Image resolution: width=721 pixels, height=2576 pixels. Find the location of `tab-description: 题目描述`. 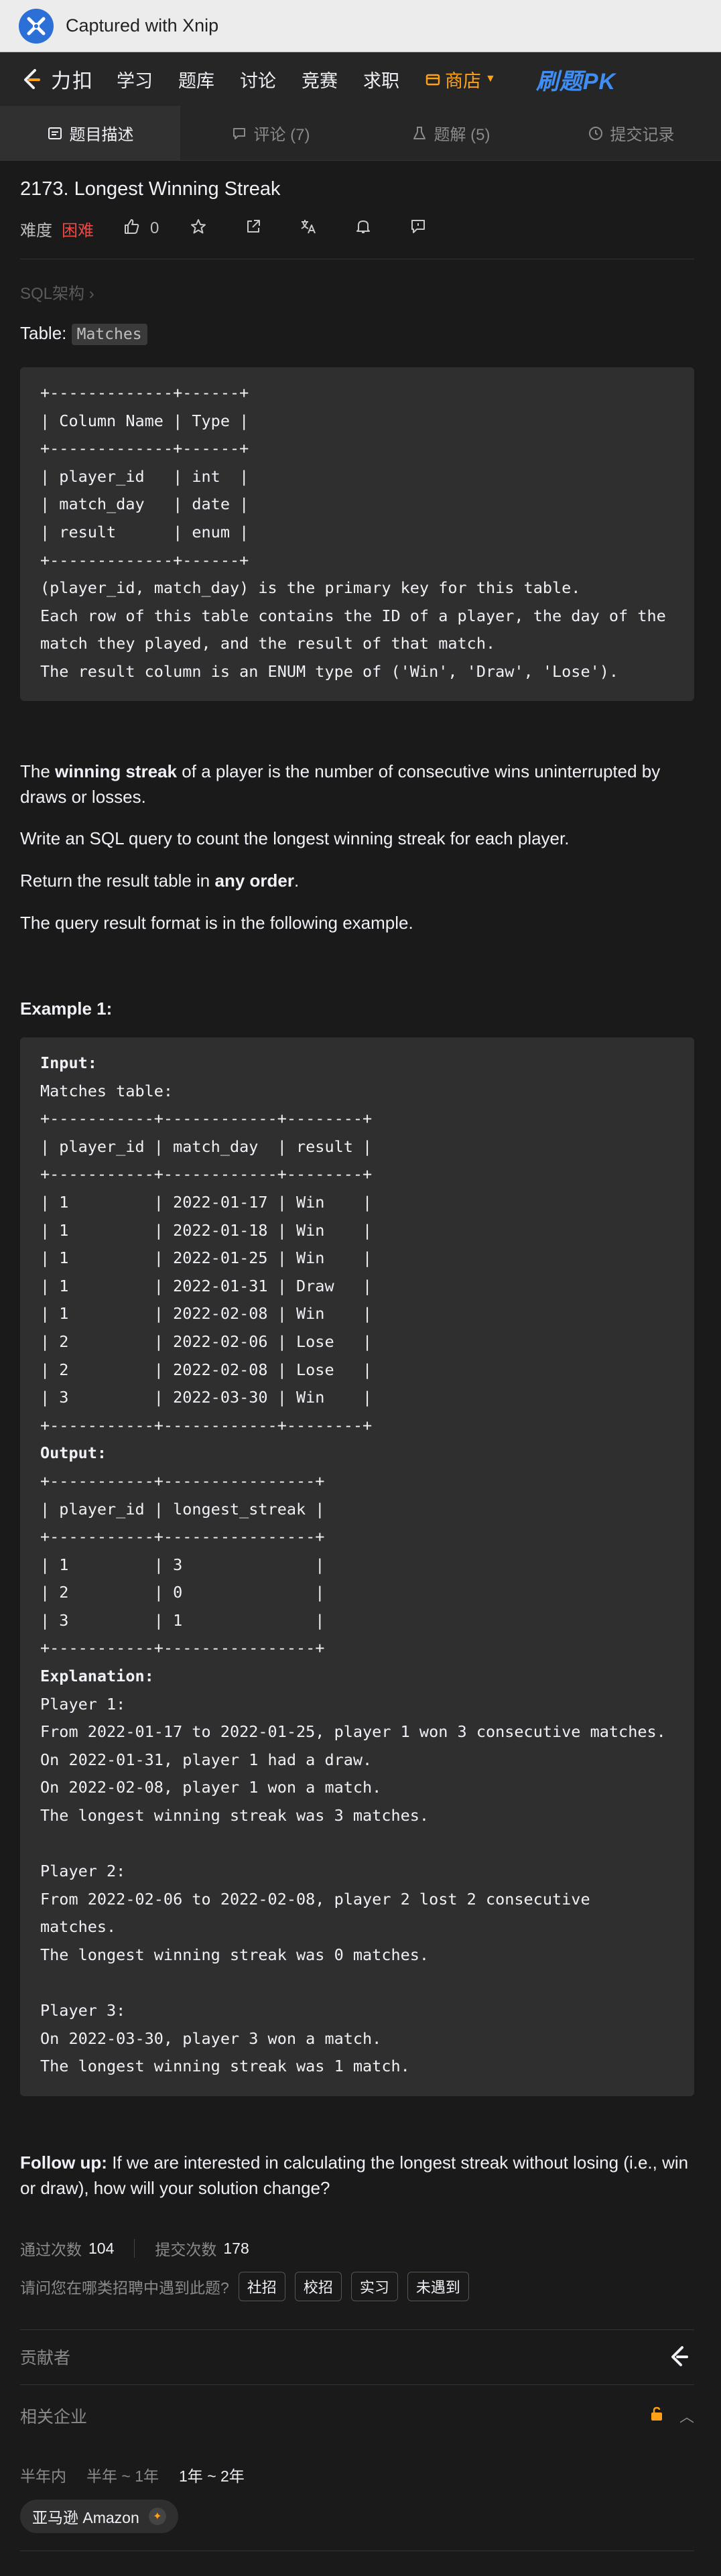

tab-description: 题目描述 is located at coordinates (90, 133).